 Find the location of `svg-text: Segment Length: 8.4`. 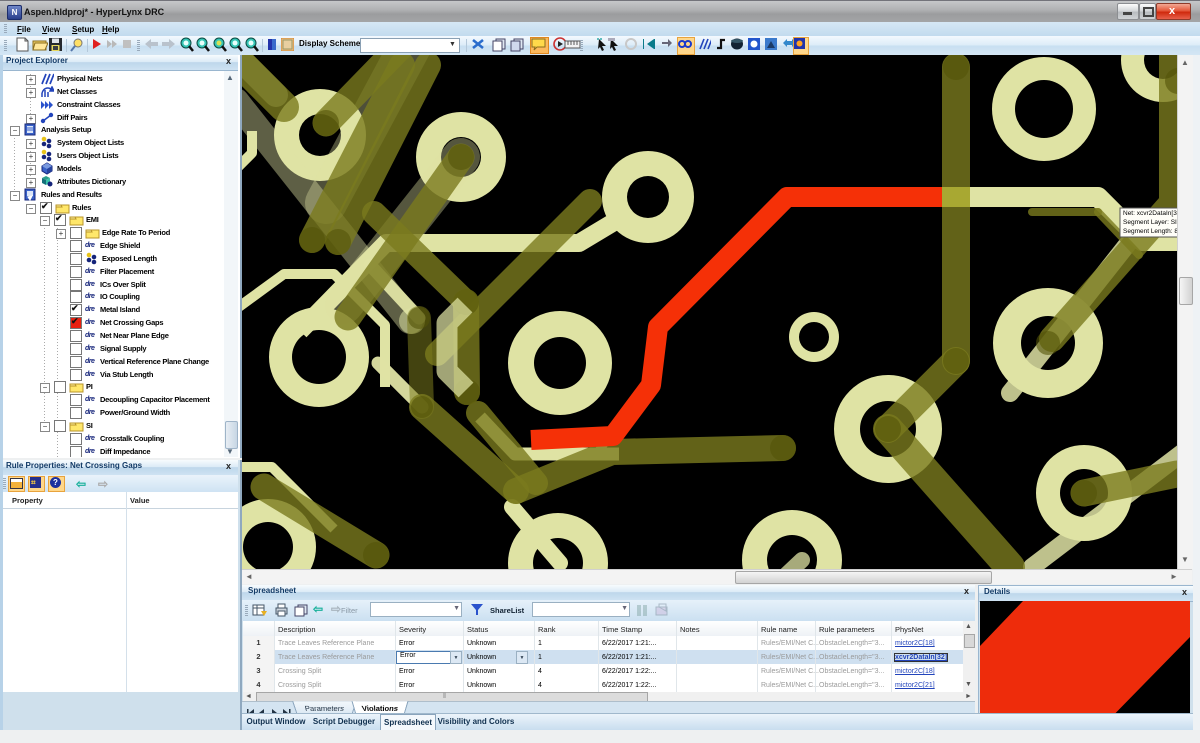

svg-text: Segment Length: 8.4 is located at coordinates (1150, 231).